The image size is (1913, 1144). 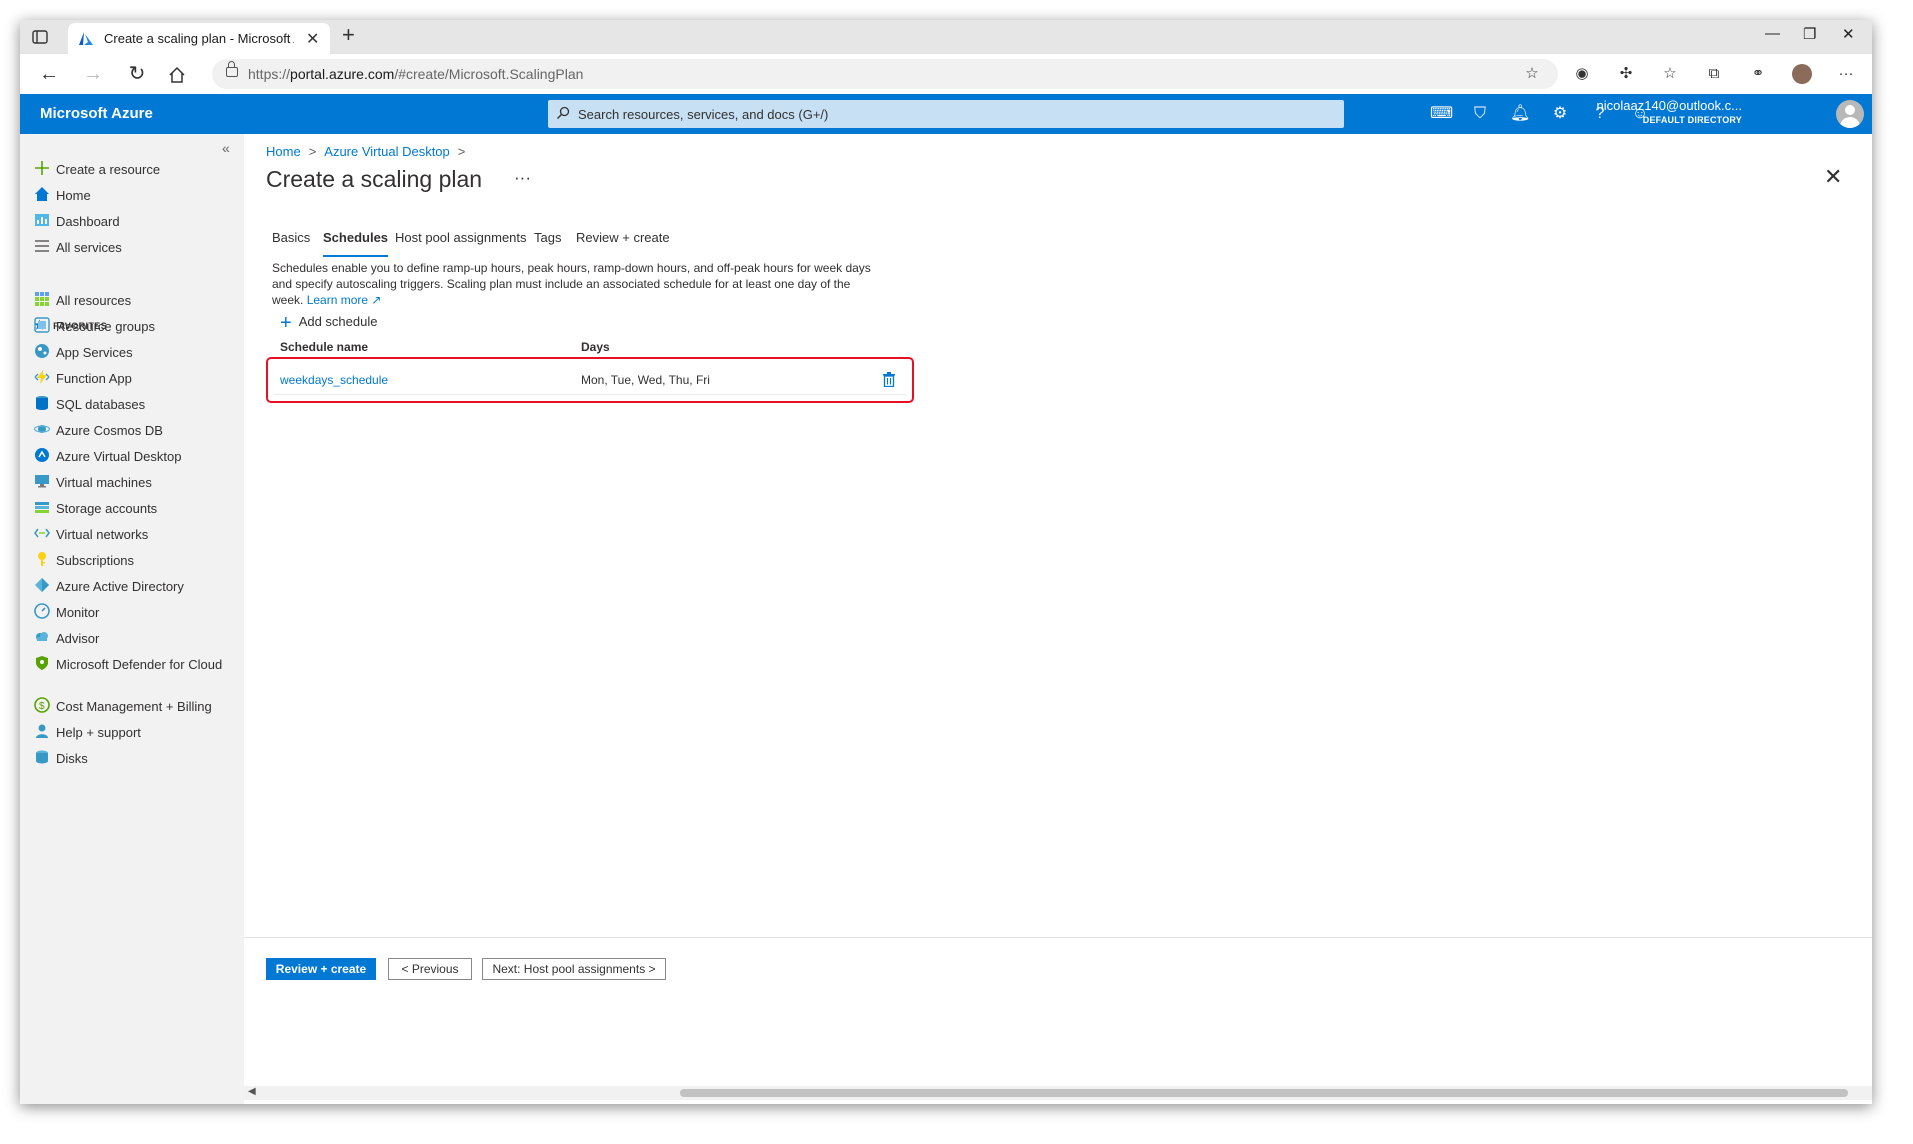 I want to click on key-icon, so click(x=42, y=559).